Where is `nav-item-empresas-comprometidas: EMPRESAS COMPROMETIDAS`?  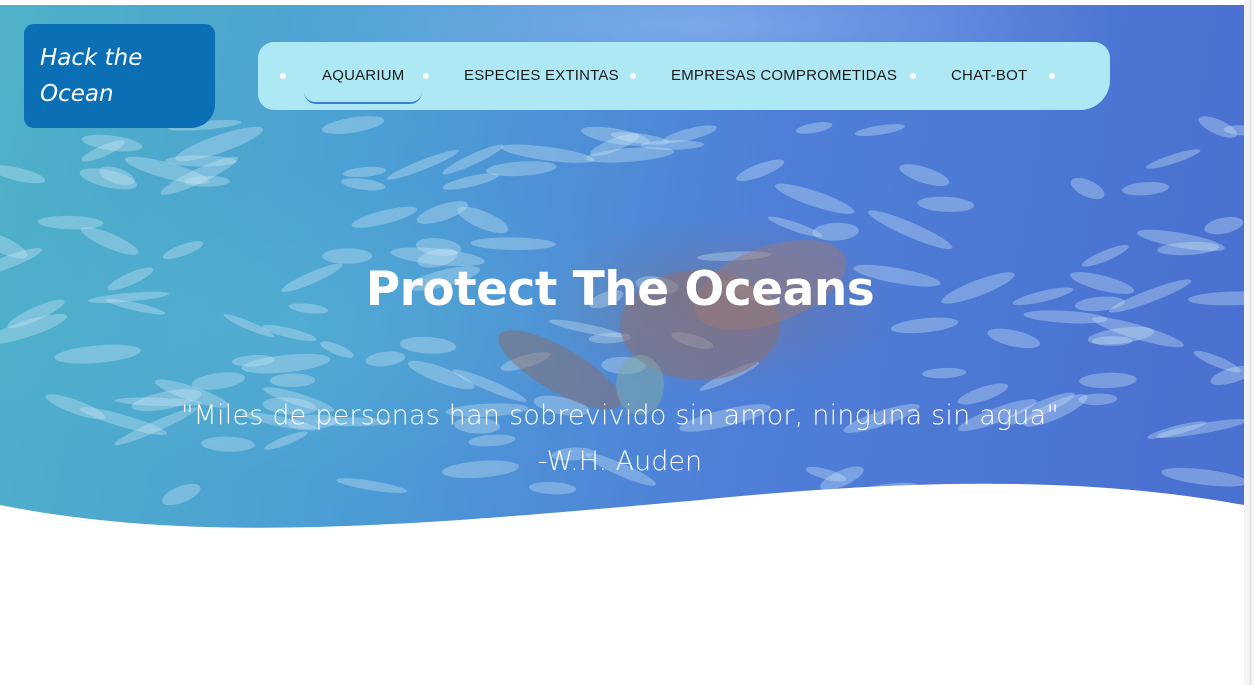 nav-item-empresas-comprometidas: EMPRESAS COMPROMETIDAS is located at coordinates (784, 76).